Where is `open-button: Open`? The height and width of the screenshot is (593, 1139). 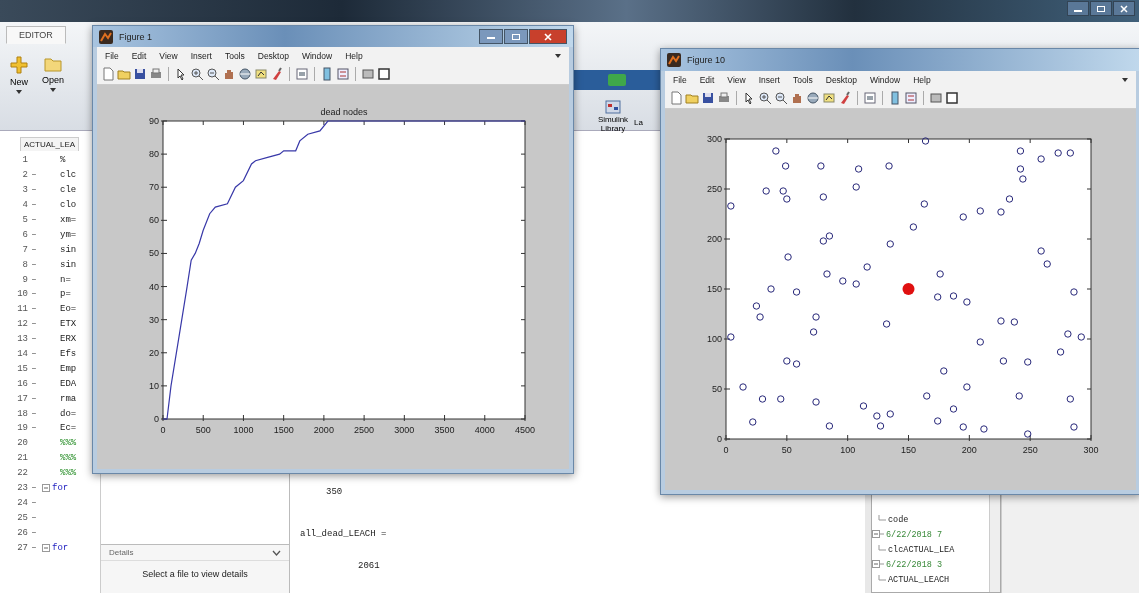 open-button: Open is located at coordinates (53, 75).